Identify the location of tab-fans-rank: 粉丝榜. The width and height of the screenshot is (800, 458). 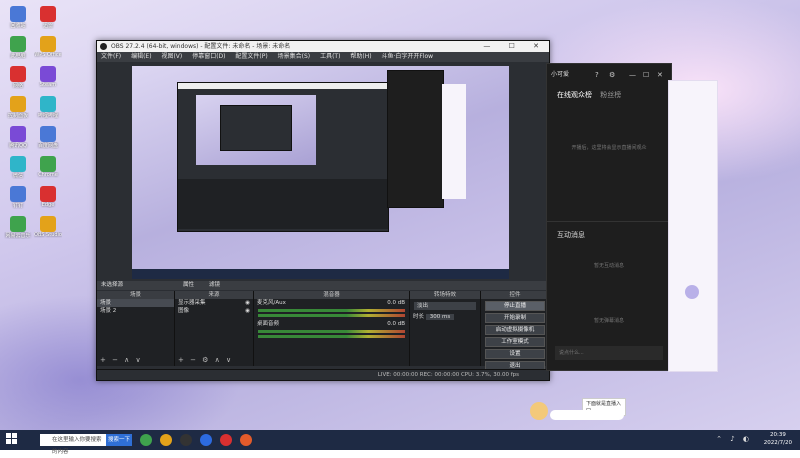
(610, 95).